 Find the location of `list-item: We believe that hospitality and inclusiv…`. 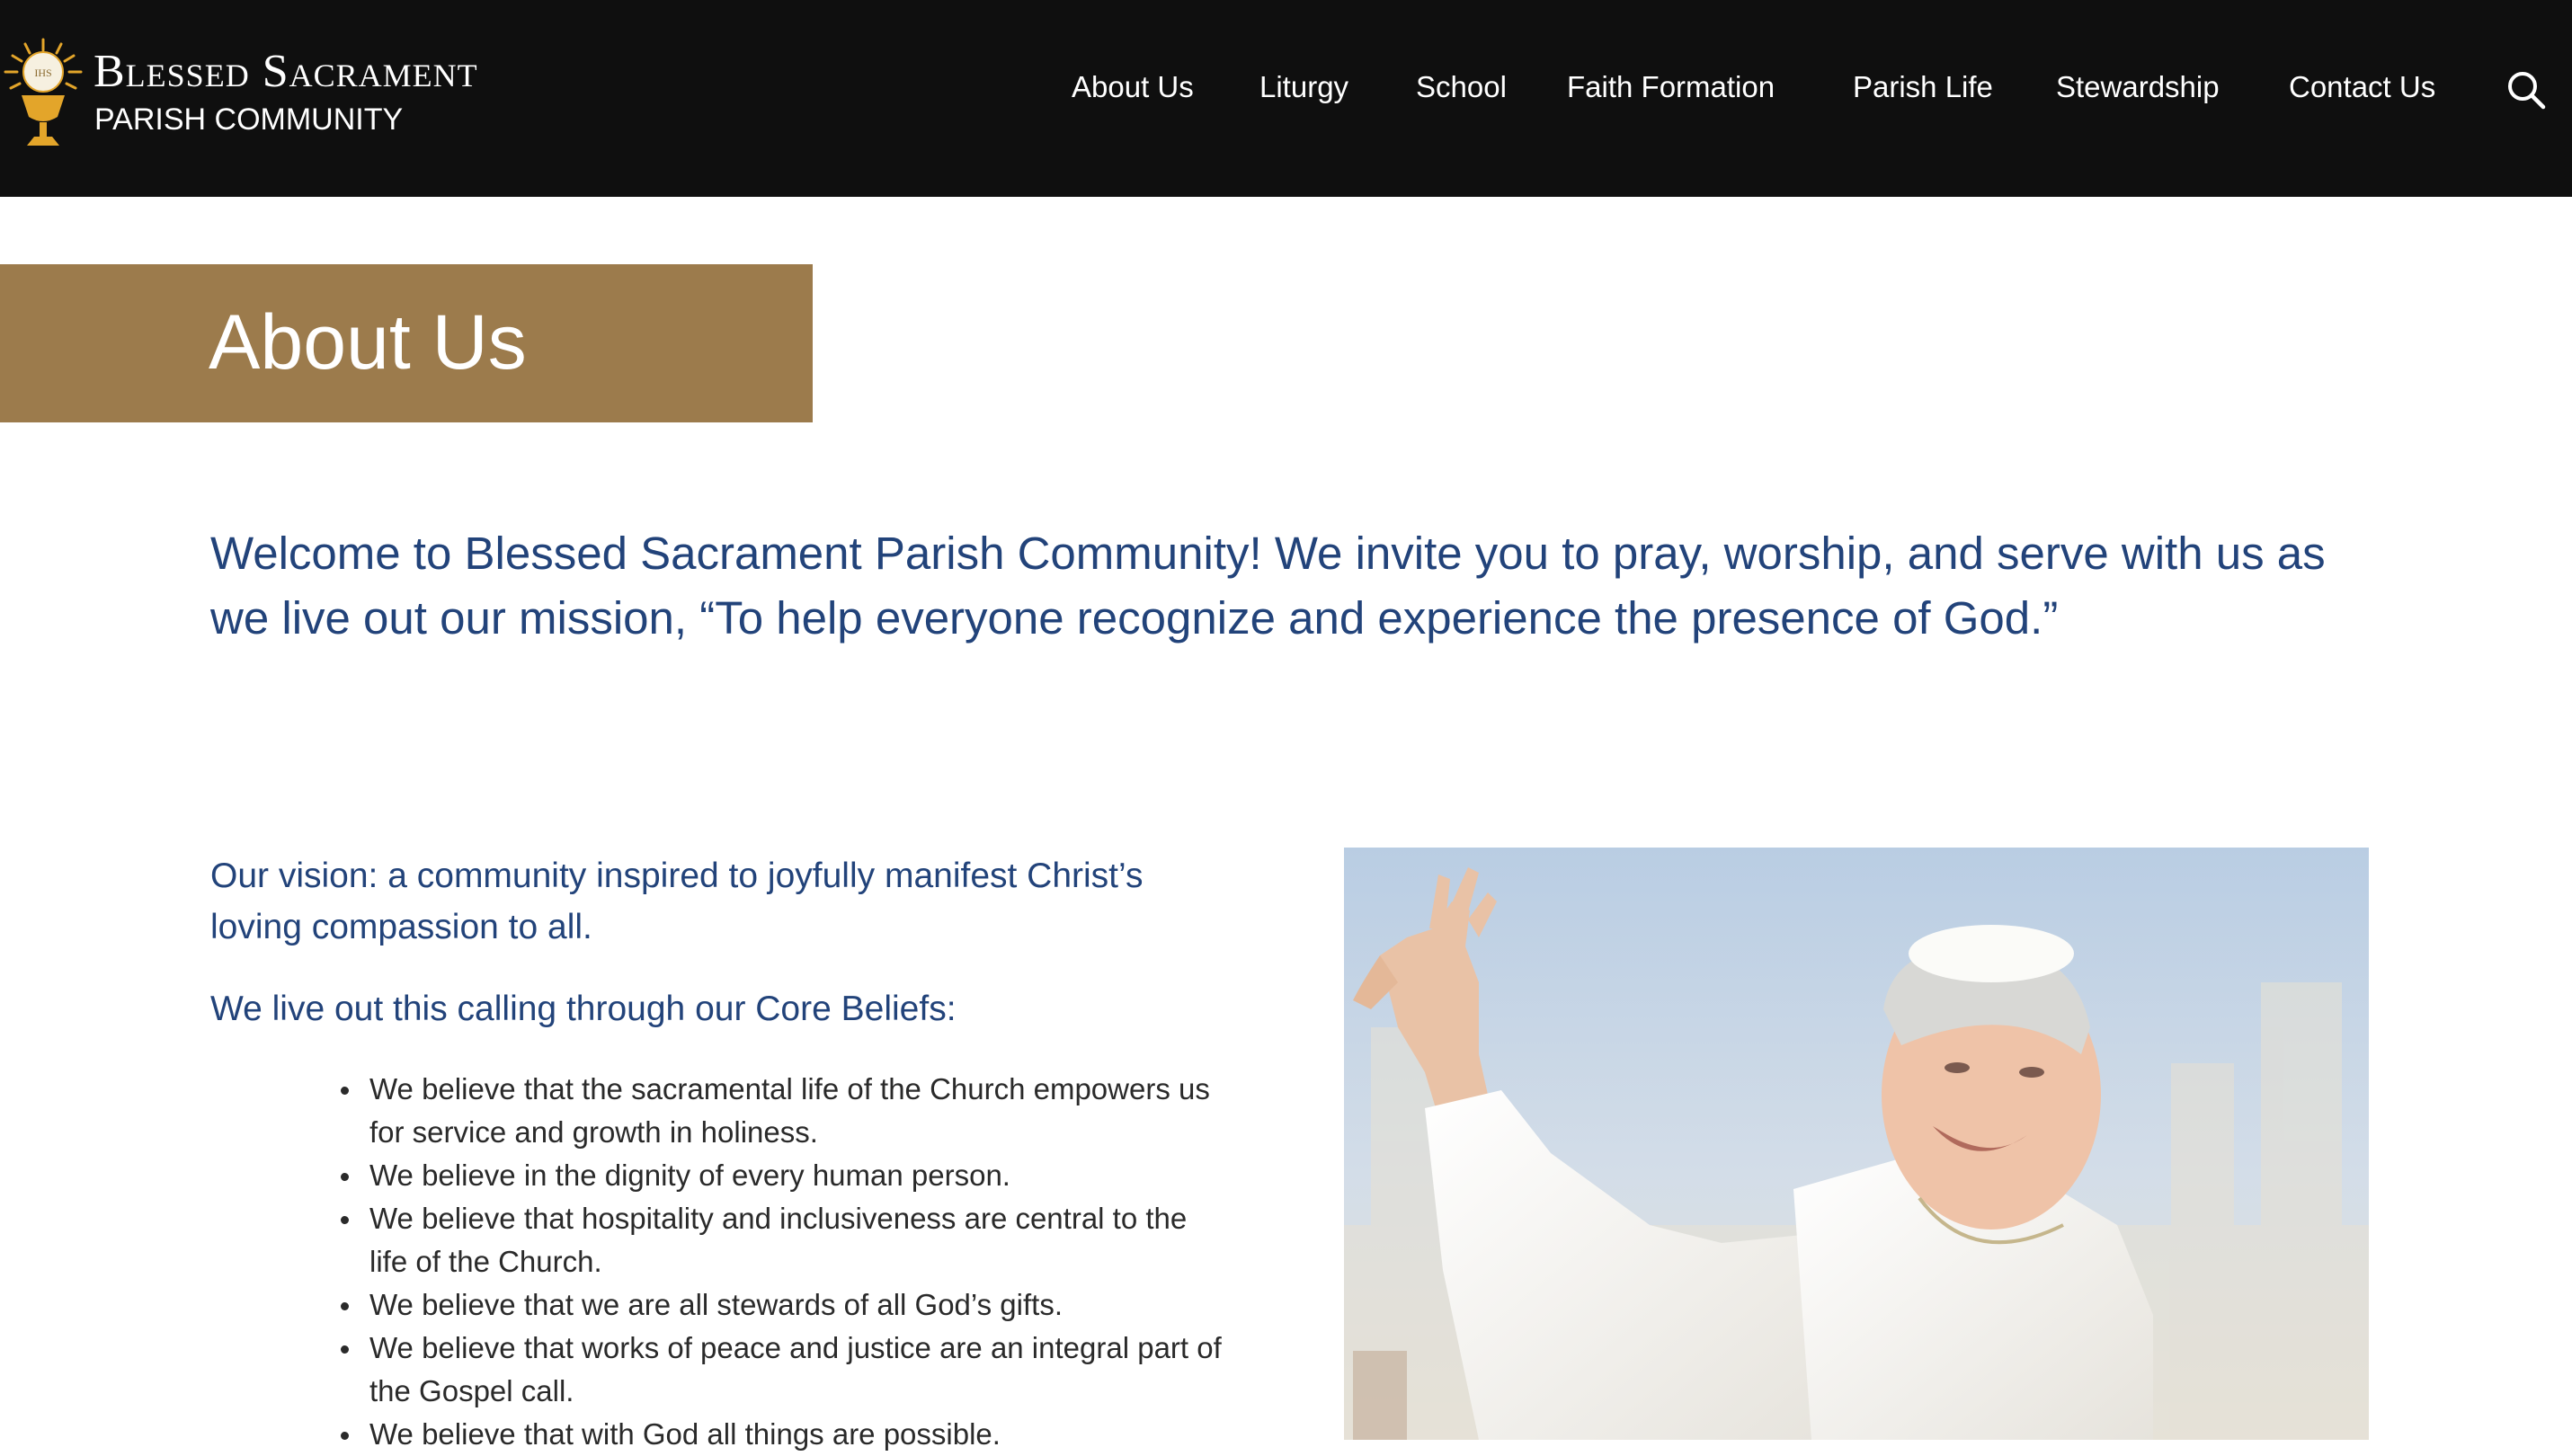

list-item: We believe that hospitality and inclusiv… is located at coordinates (783, 1240).